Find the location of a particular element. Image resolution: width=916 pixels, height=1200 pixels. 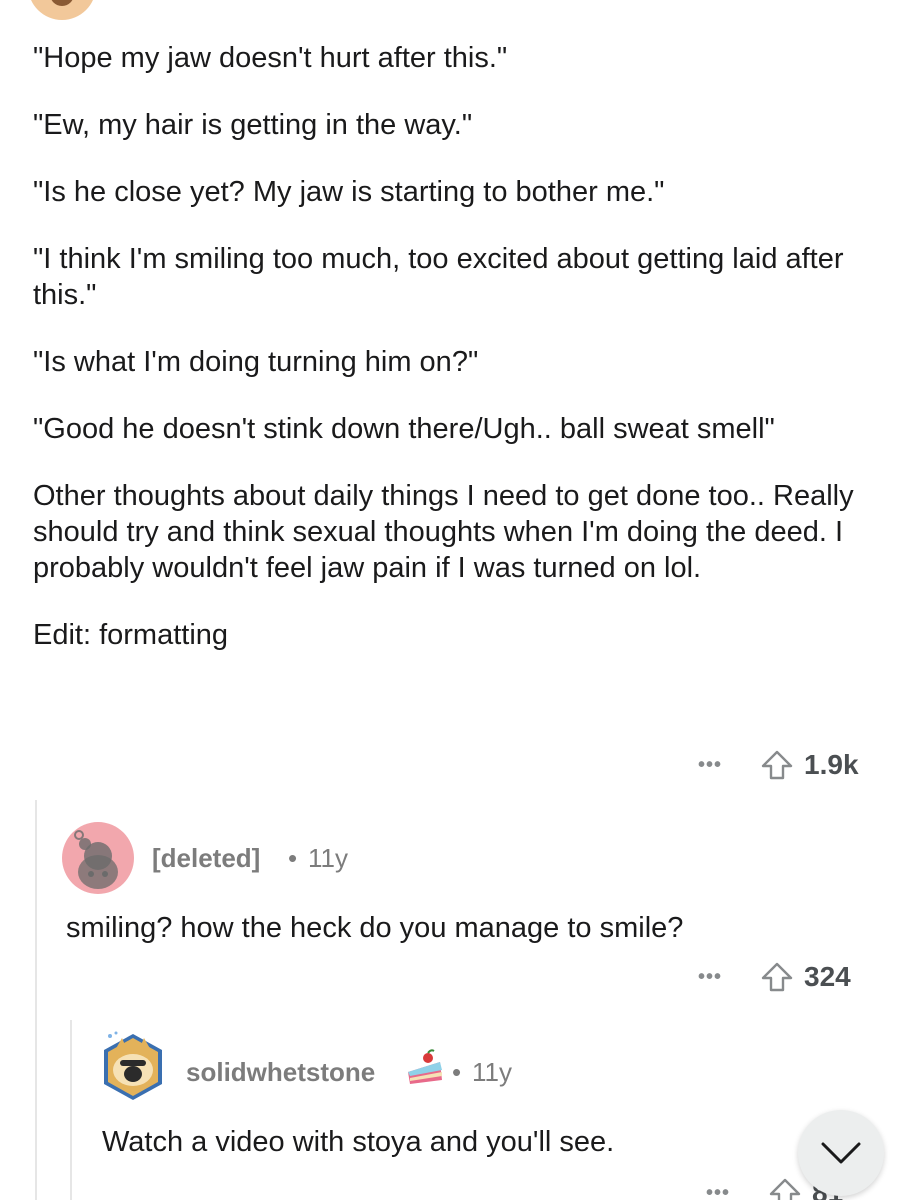

reddit-snoo-avatar is located at coordinates (98, 858).